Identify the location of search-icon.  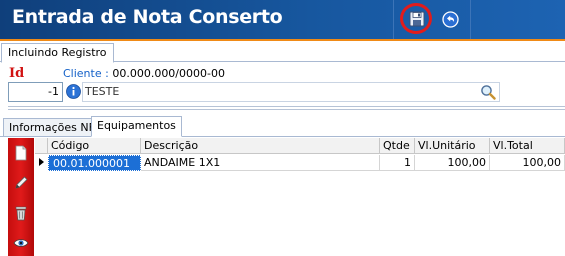
(488, 92).